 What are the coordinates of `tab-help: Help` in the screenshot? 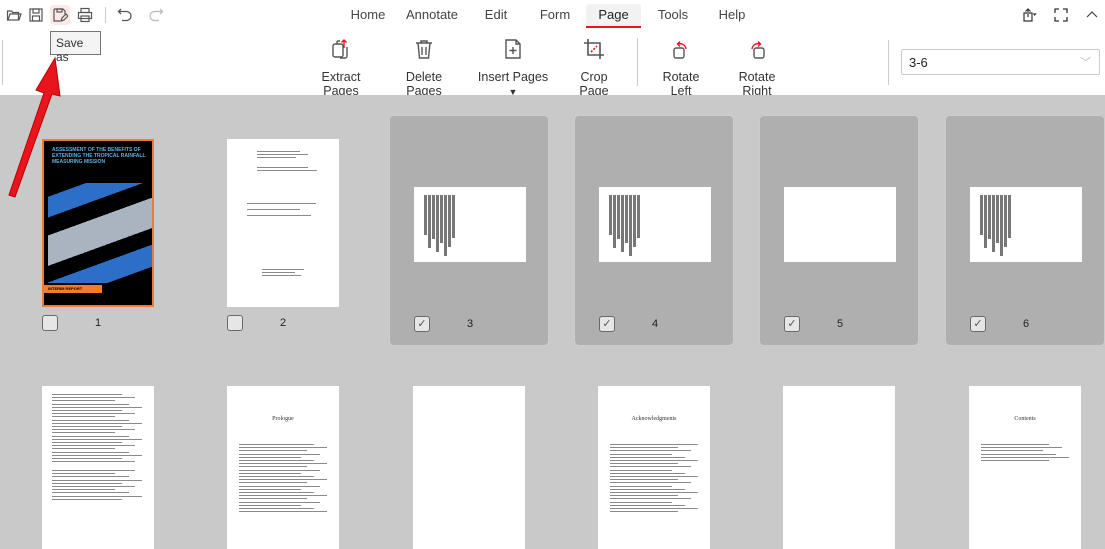 It's located at (732, 16).